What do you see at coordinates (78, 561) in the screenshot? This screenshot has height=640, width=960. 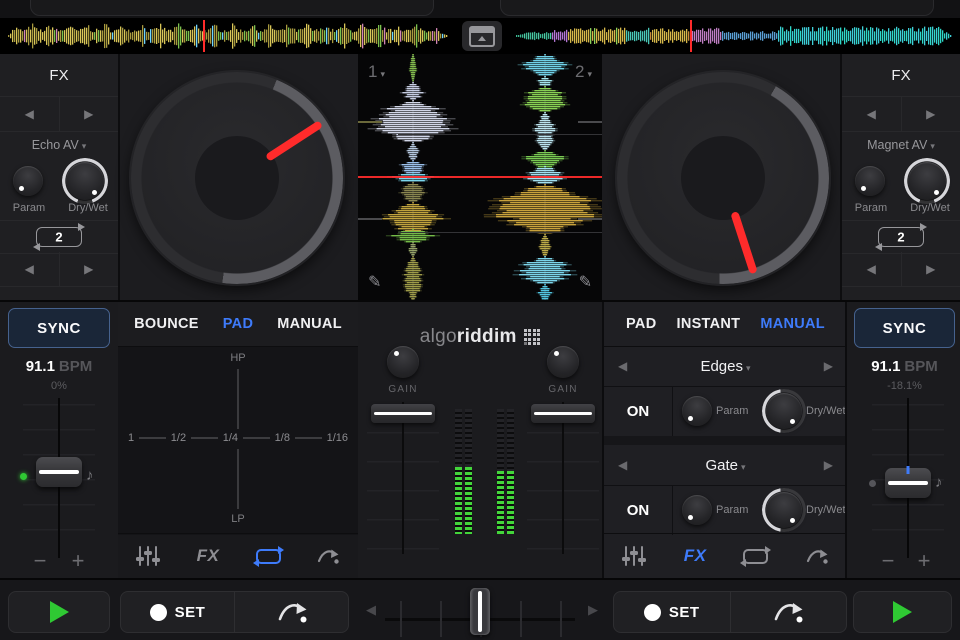 I see `deck1-pitch-plus-button: +` at bounding box center [78, 561].